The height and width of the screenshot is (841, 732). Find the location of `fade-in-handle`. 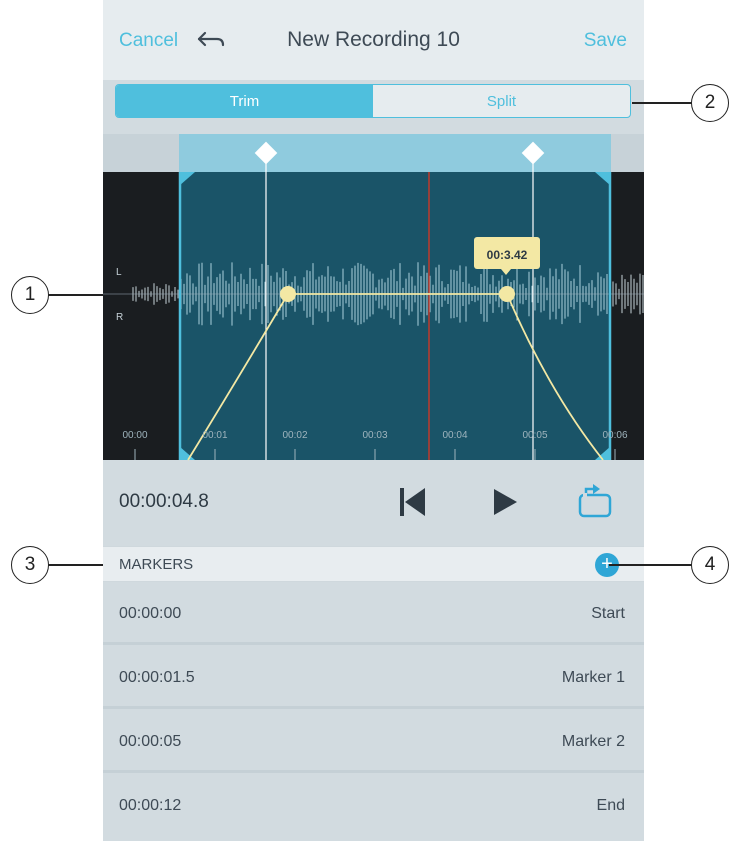

fade-in-handle is located at coordinates (288, 294).